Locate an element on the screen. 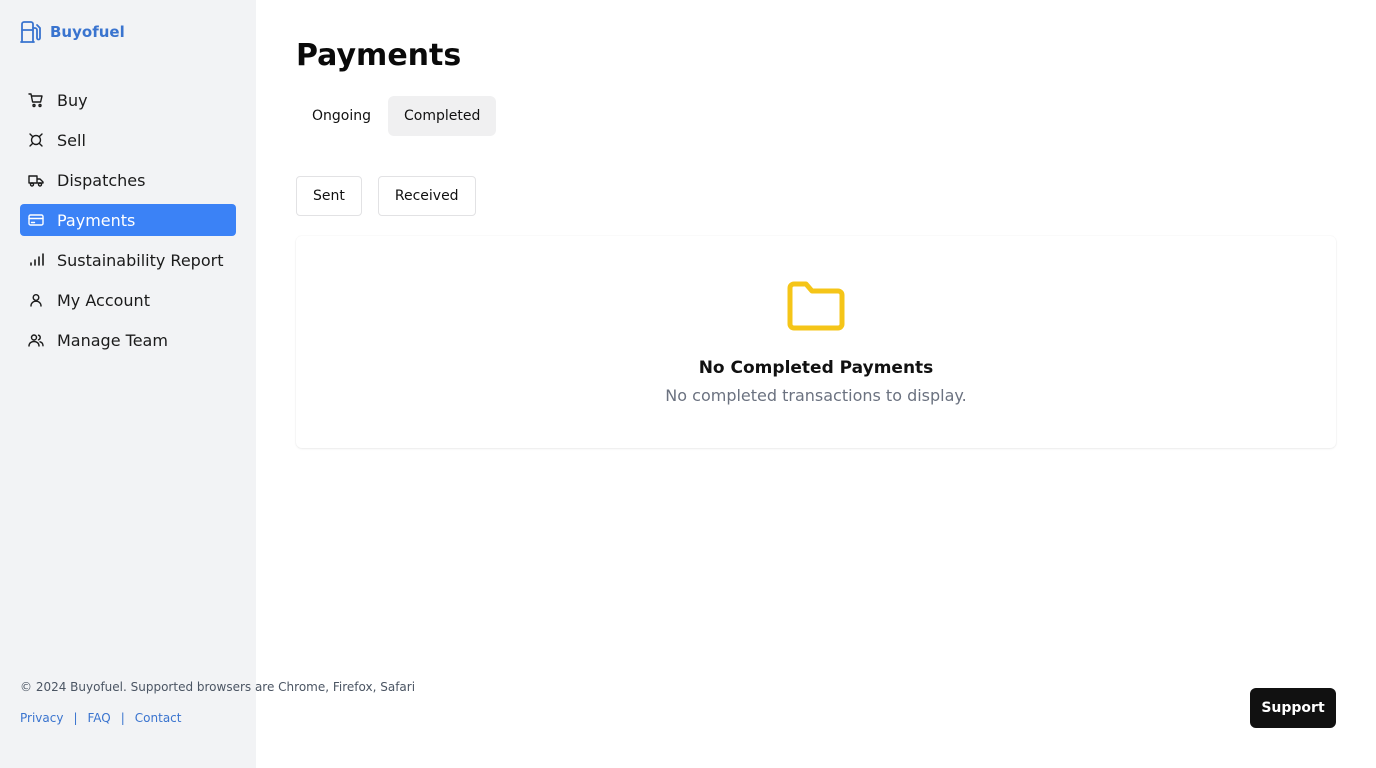 This screenshot has width=1376, height=768. status-tabs: Ongoing Completed is located at coordinates (396, 116).